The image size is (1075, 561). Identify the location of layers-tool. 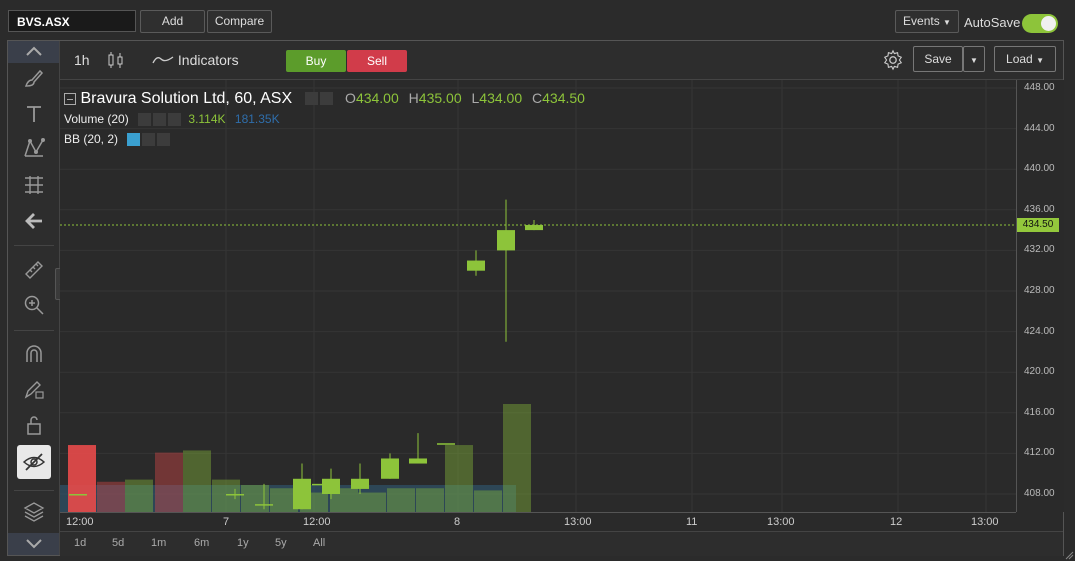
(33, 511).